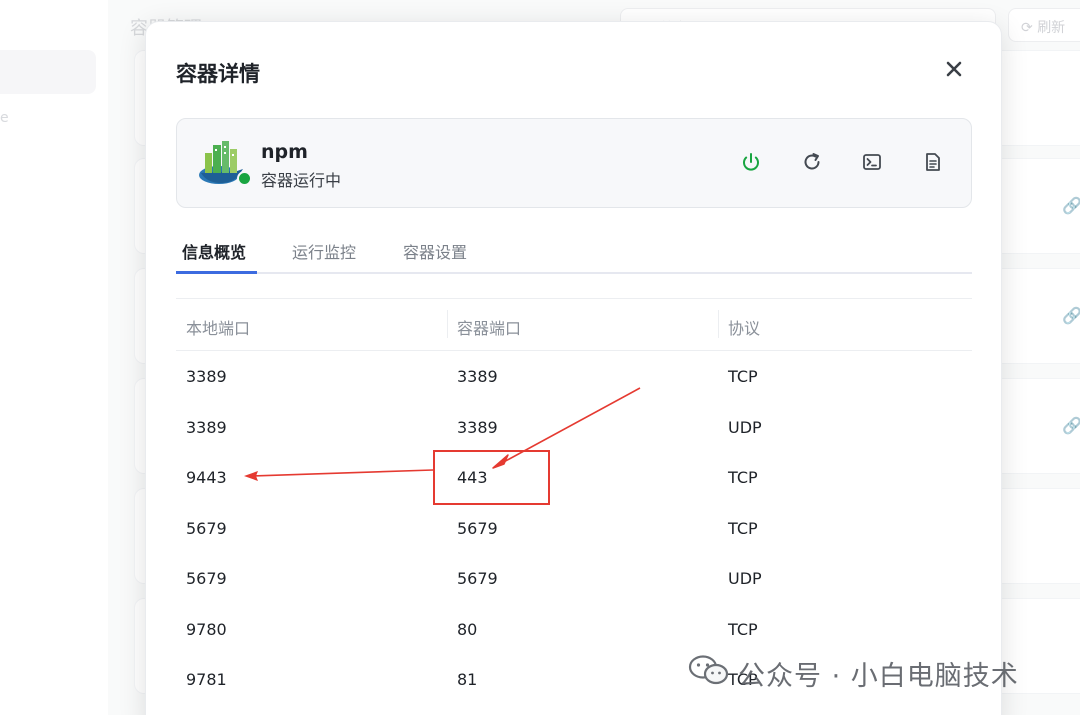 This screenshot has width=1080, height=715. I want to click on container-port-cell: 80, so click(467, 629).